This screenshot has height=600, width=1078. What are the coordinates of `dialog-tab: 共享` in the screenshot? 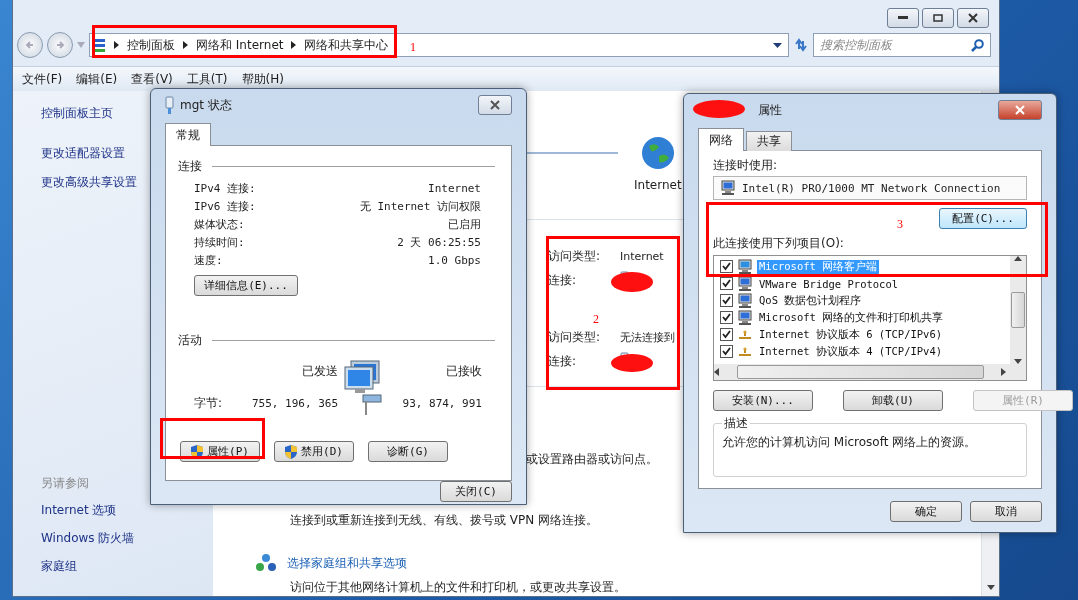 It's located at (769, 141).